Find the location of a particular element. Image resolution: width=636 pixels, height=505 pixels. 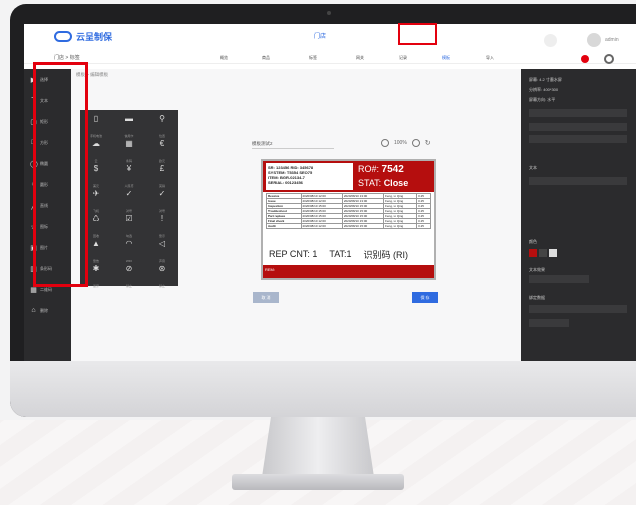

username: admin is located at coordinates (612, 40).